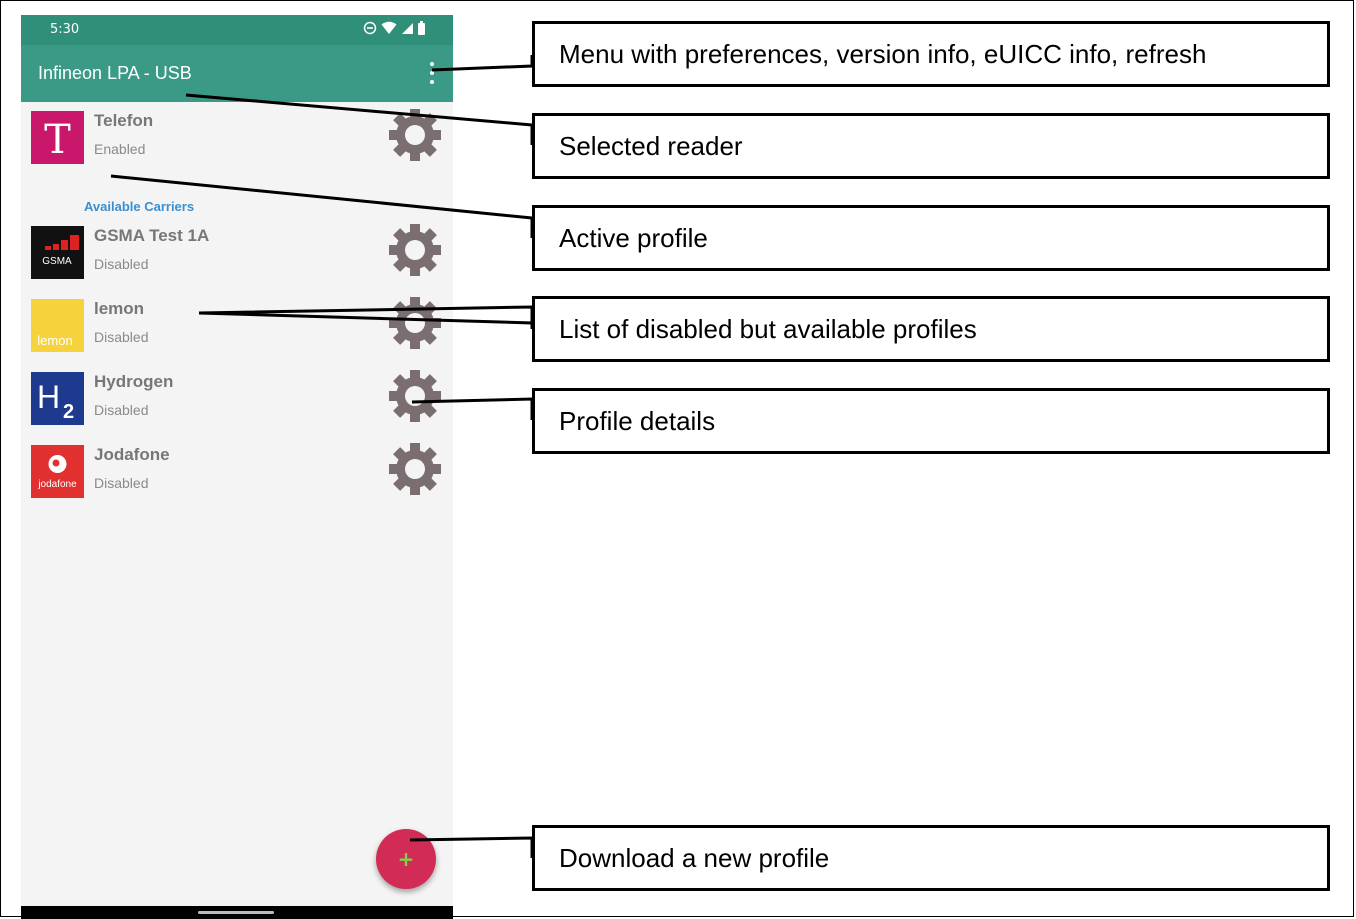 The image size is (1356, 919). I want to click on callout-selected-reader: Selected reader, so click(931, 146).